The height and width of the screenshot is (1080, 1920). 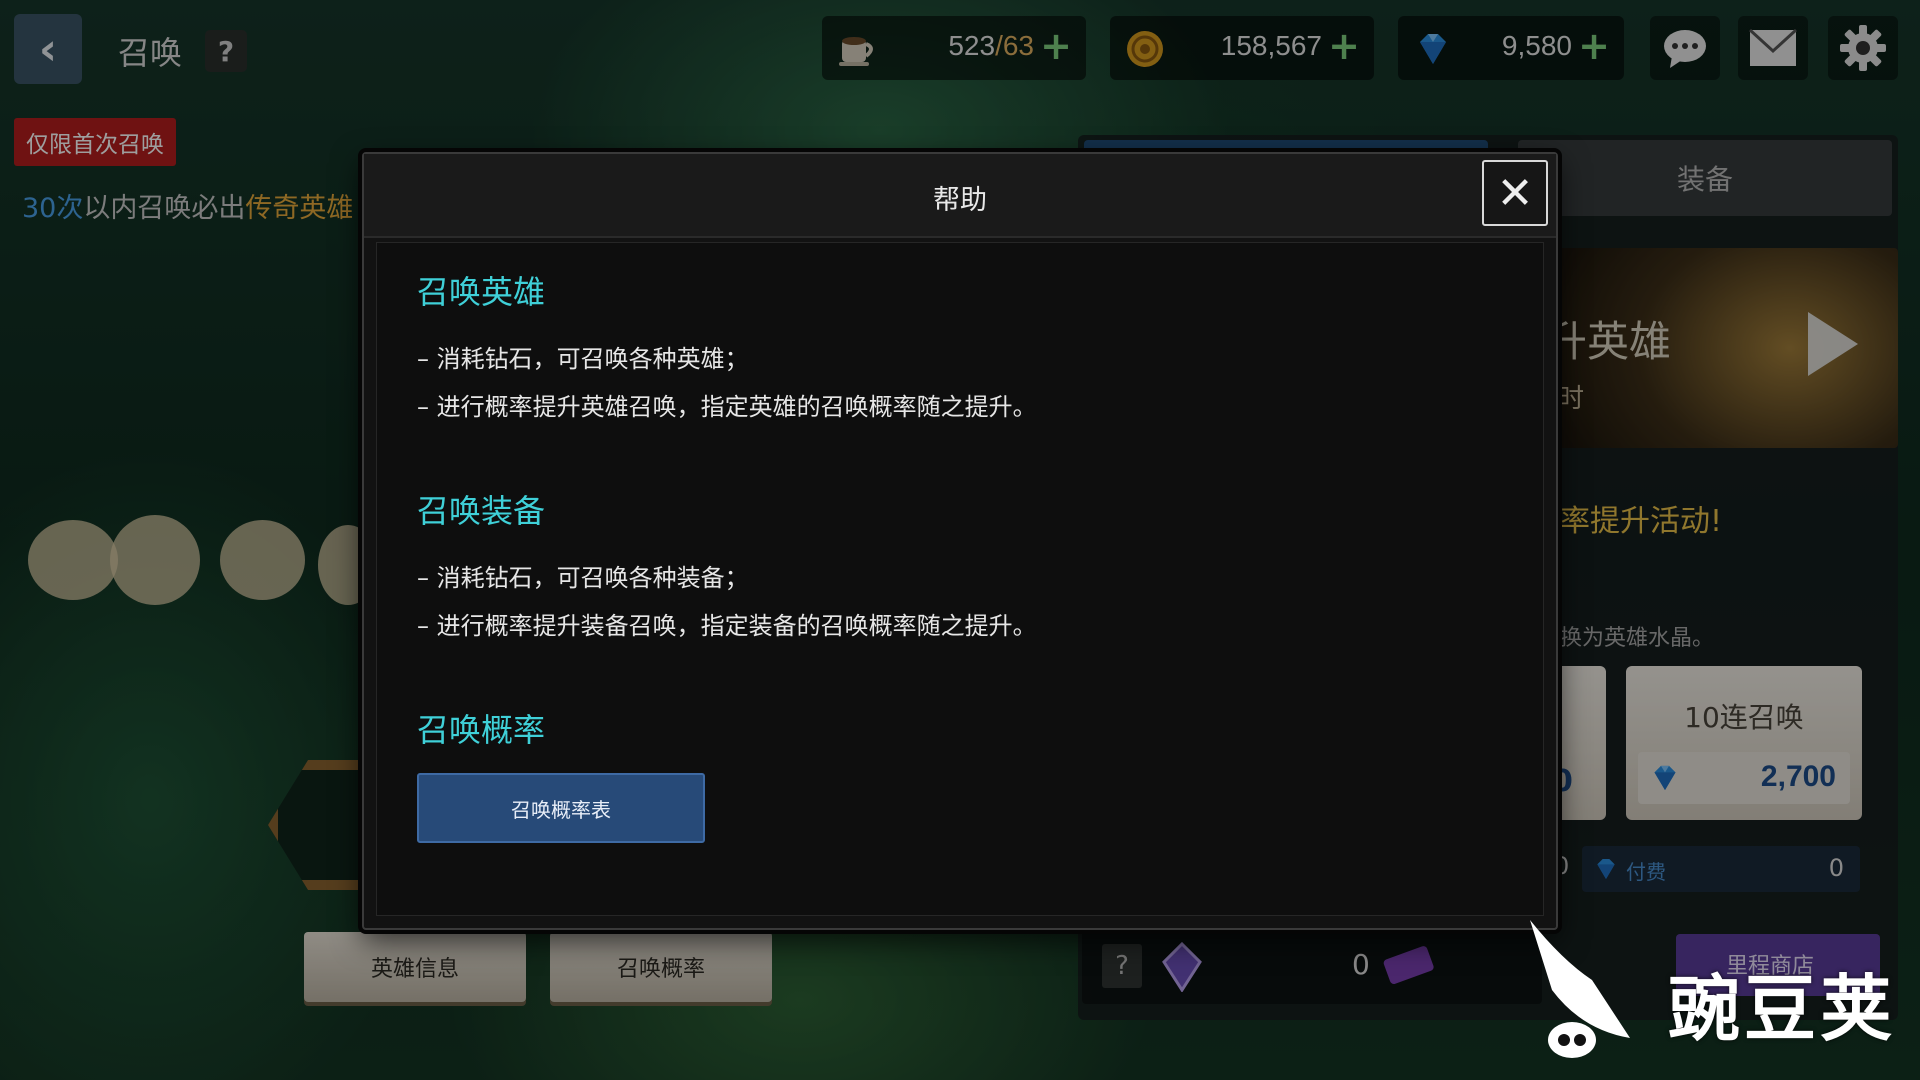 I want to click on help-section-rate: 召唤概率, so click(x=481, y=739).